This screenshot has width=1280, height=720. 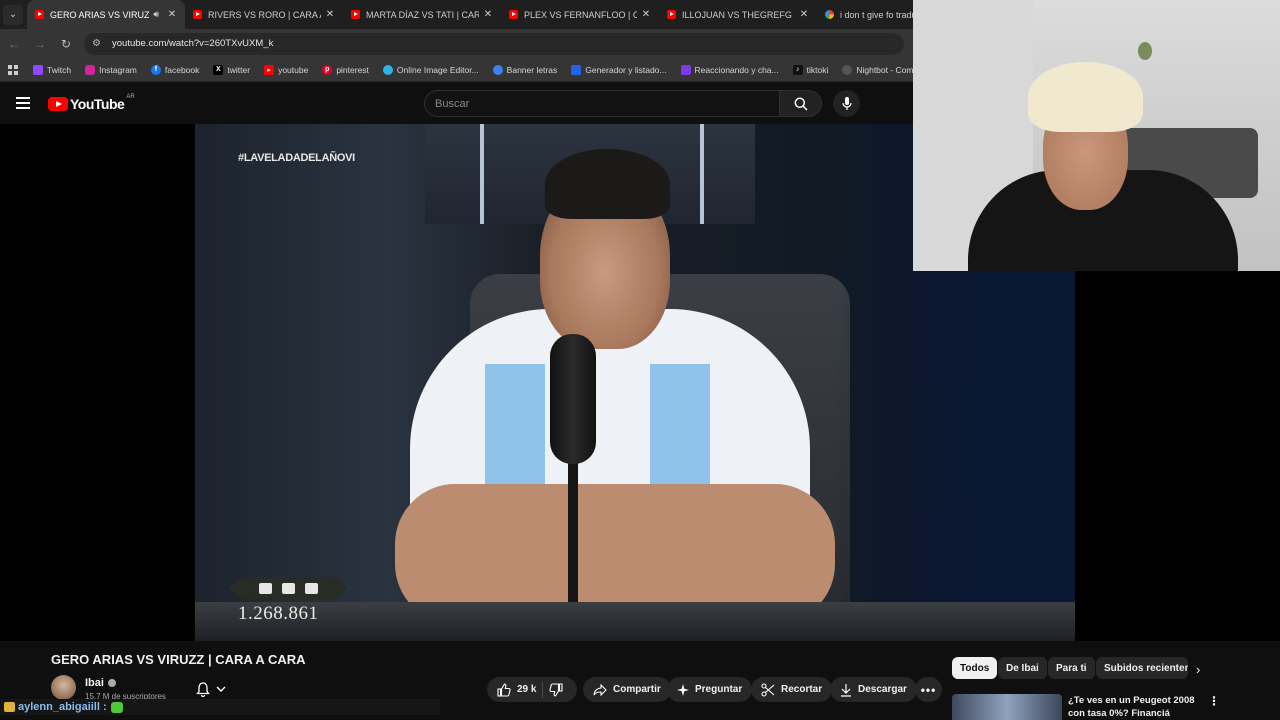 I want to click on like-dislike-group: 29 k, so click(x=532, y=689).